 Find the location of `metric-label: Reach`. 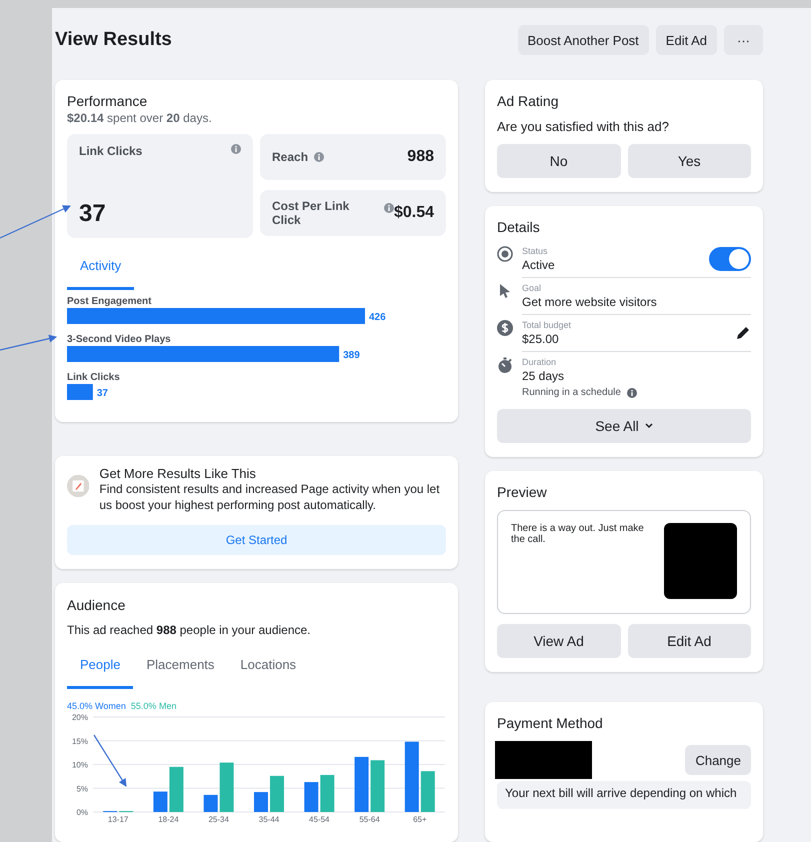

metric-label: Reach is located at coordinates (290, 157).